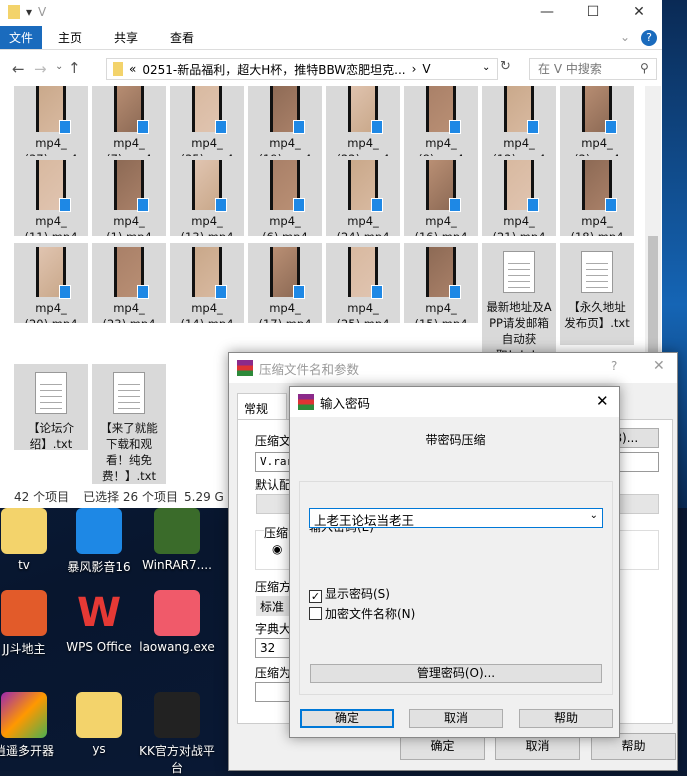  I want to click on dialog-title: 压缩文件名和参数, so click(309, 369).